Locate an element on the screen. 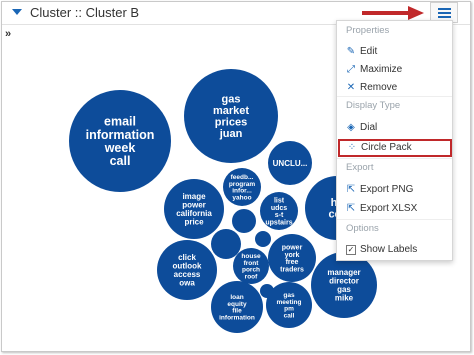  menu-item-show-labels: ✓ Show Labels is located at coordinates (394, 250).